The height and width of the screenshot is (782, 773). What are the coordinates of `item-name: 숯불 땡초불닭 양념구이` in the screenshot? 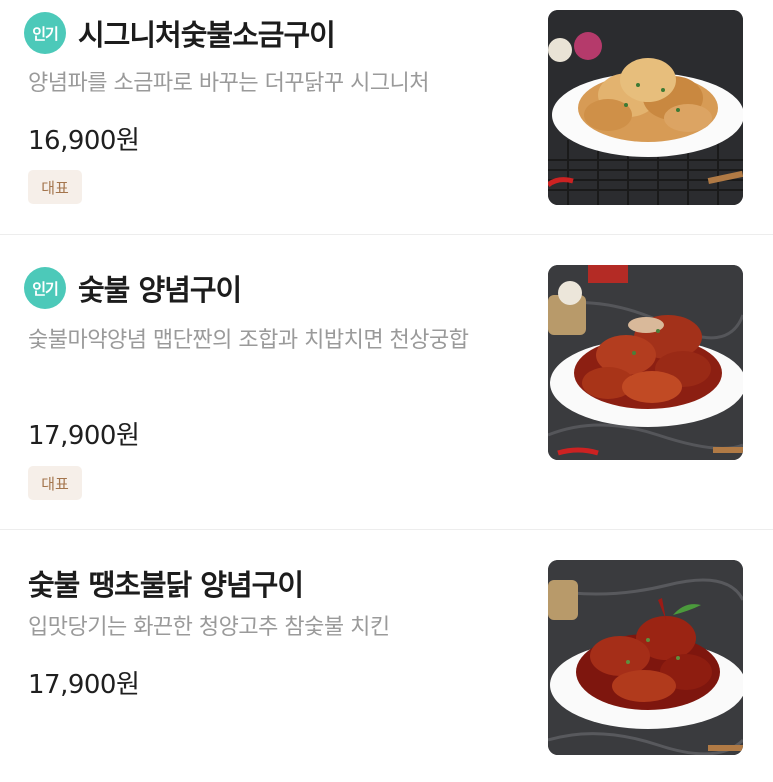 It's located at (166, 585).